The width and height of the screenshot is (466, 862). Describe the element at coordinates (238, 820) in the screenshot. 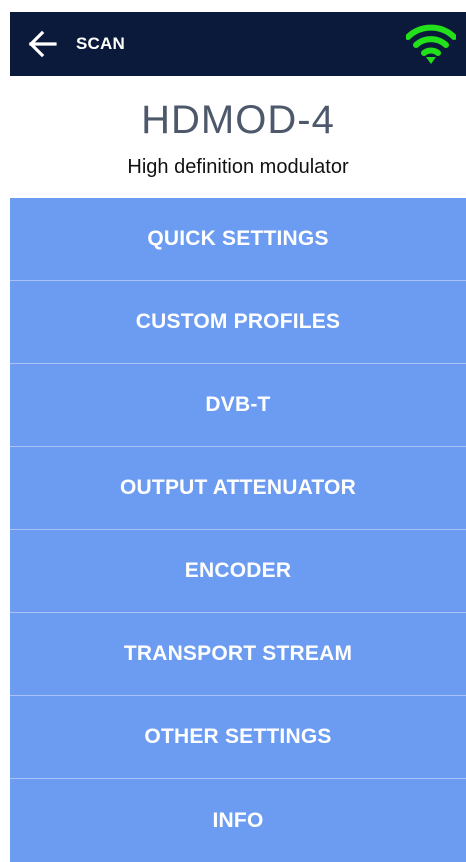

I see `menu-item-info: INFO` at that location.